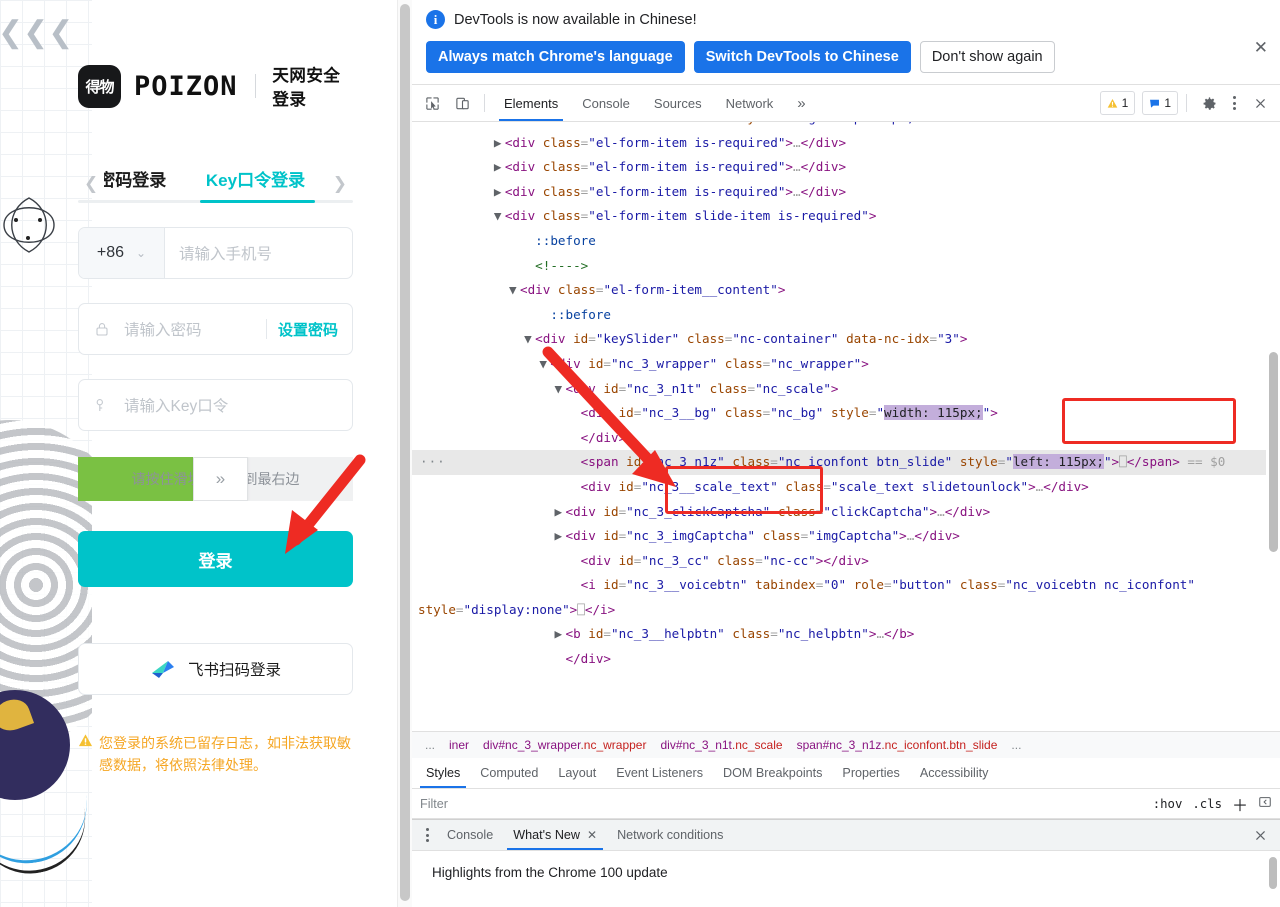  I want to click on gear-icon, so click(1209, 103).